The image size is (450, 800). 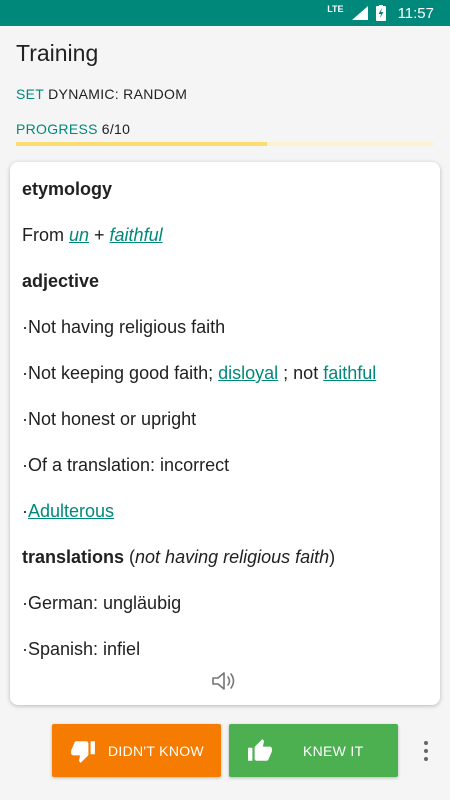 What do you see at coordinates (225, 46) in the screenshot?
I see `app-bar: Training` at bounding box center [225, 46].